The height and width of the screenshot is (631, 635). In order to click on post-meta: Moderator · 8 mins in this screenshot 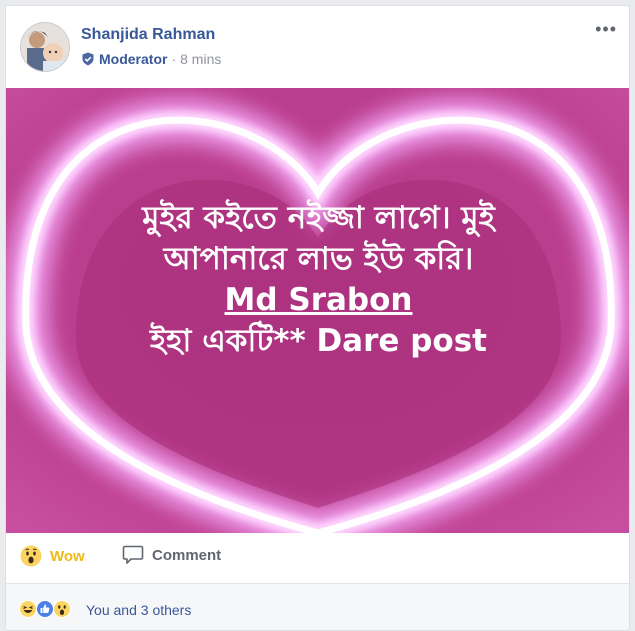, I will do `click(151, 59)`.